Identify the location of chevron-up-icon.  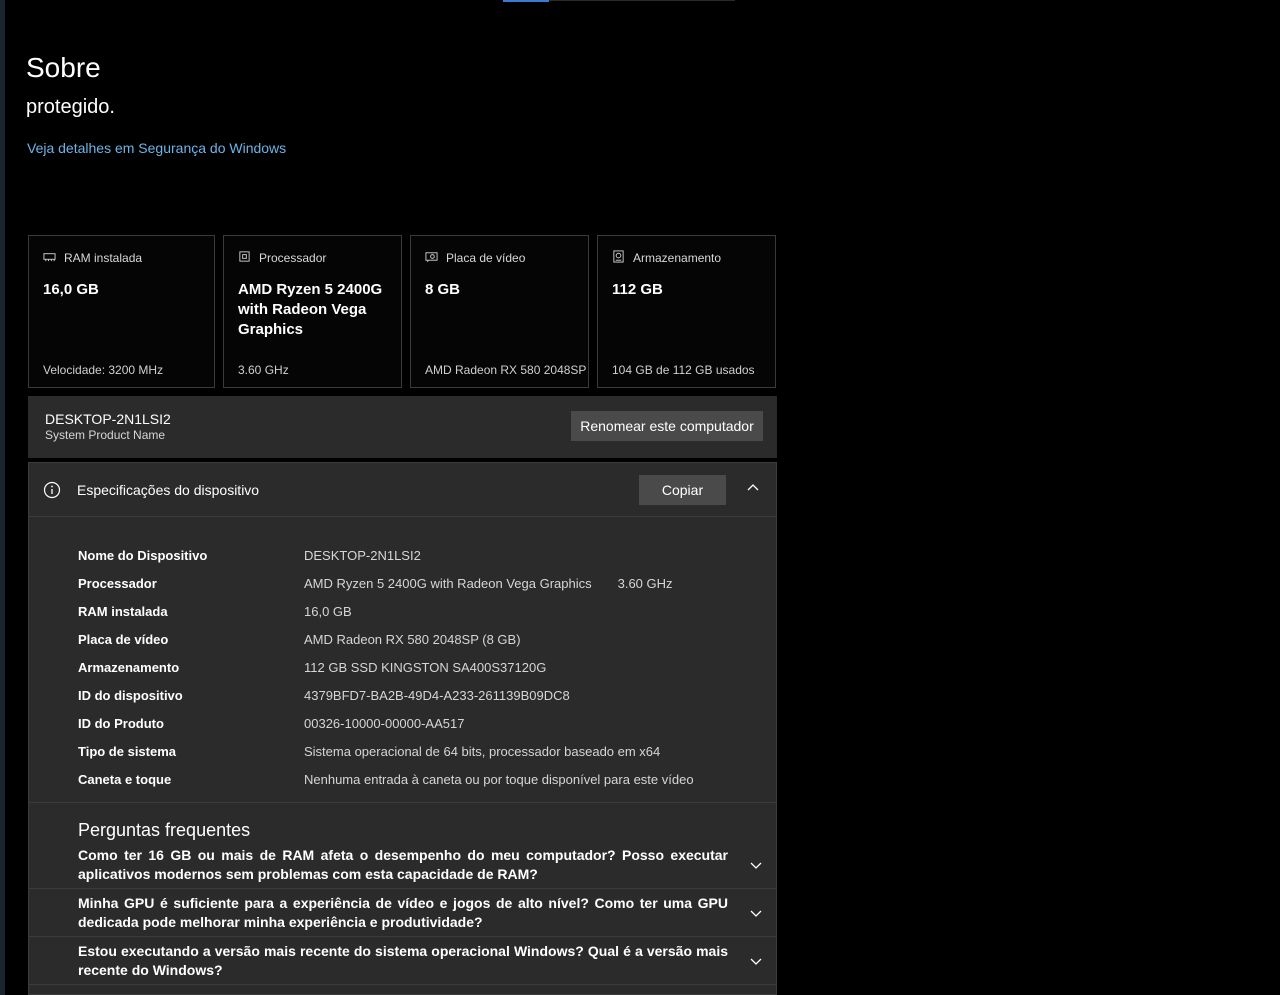
(753, 488).